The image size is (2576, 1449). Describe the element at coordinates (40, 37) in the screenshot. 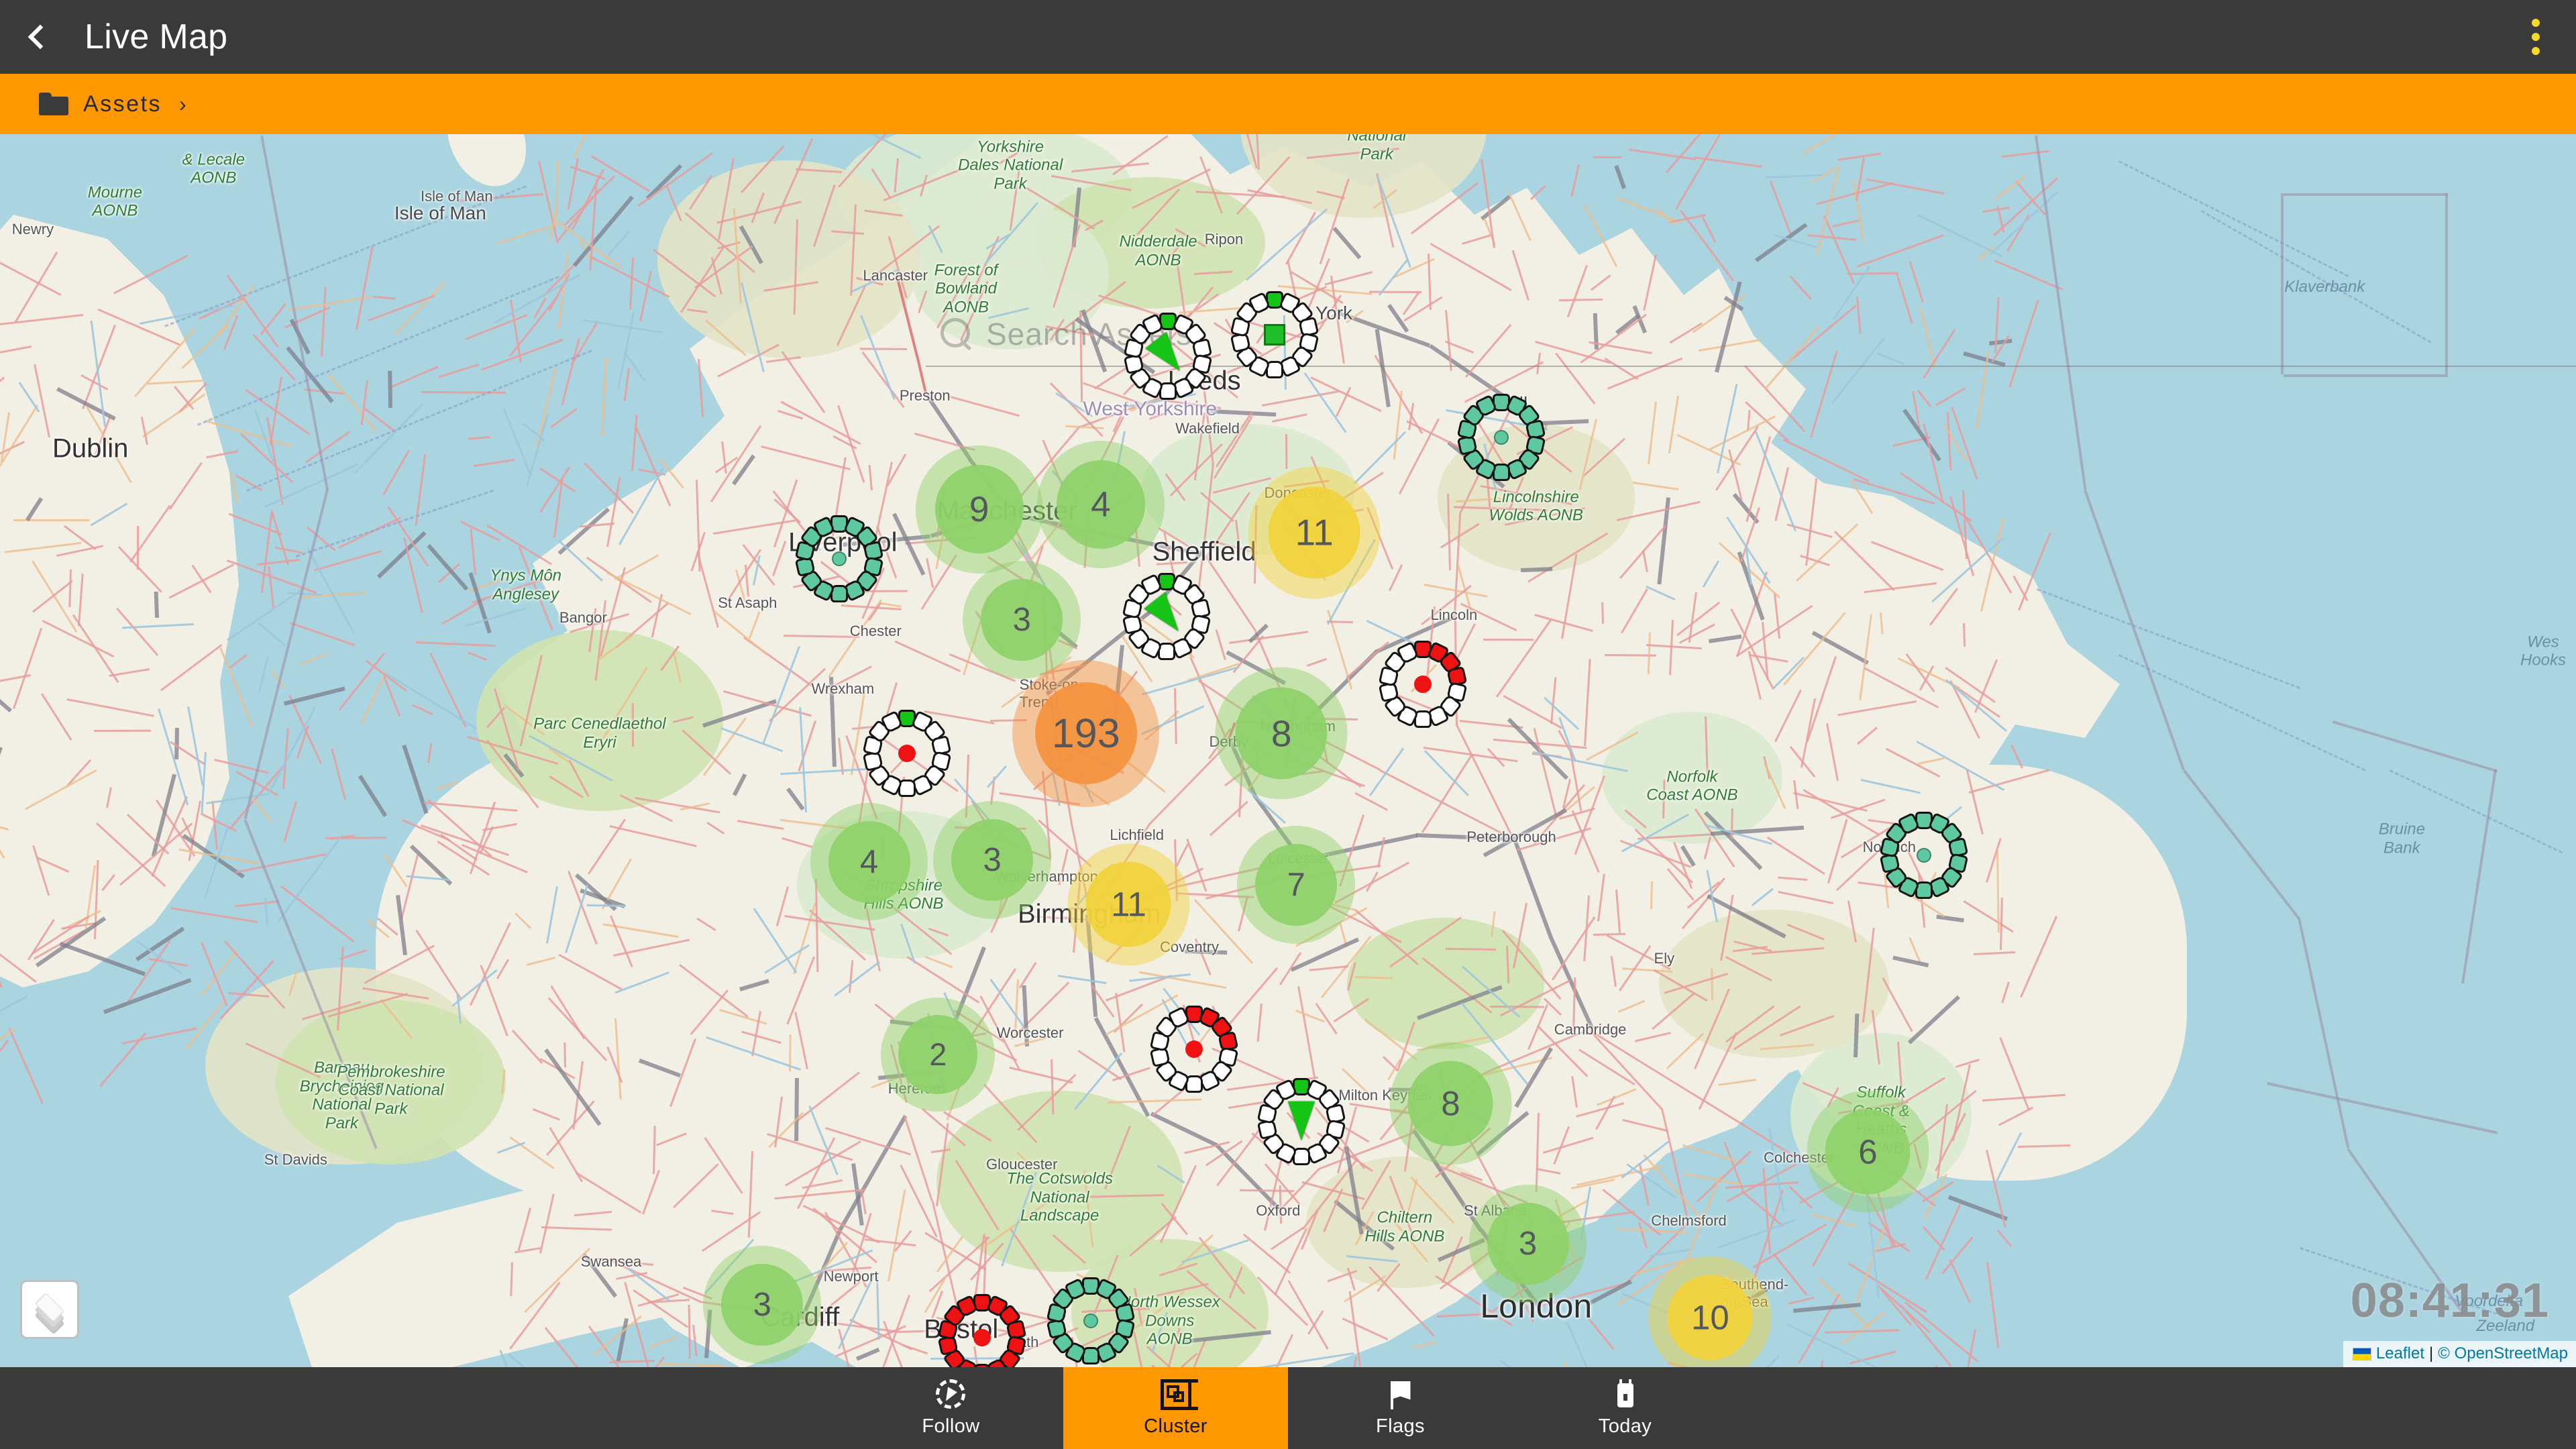

I see `back-chevron-icon` at that location.